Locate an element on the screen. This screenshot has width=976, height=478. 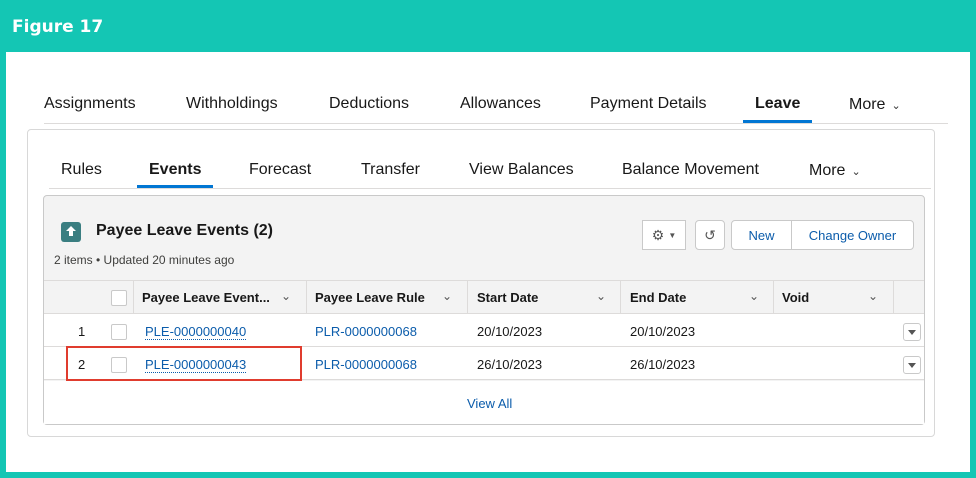
row-number: 1 is located at coordinates (82, 331).